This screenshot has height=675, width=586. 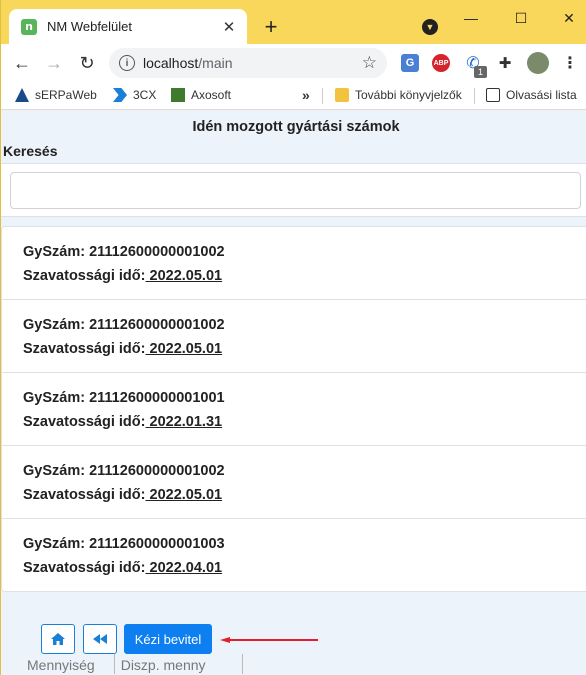 I want to click on search-panel, so click(x=293, y=190).